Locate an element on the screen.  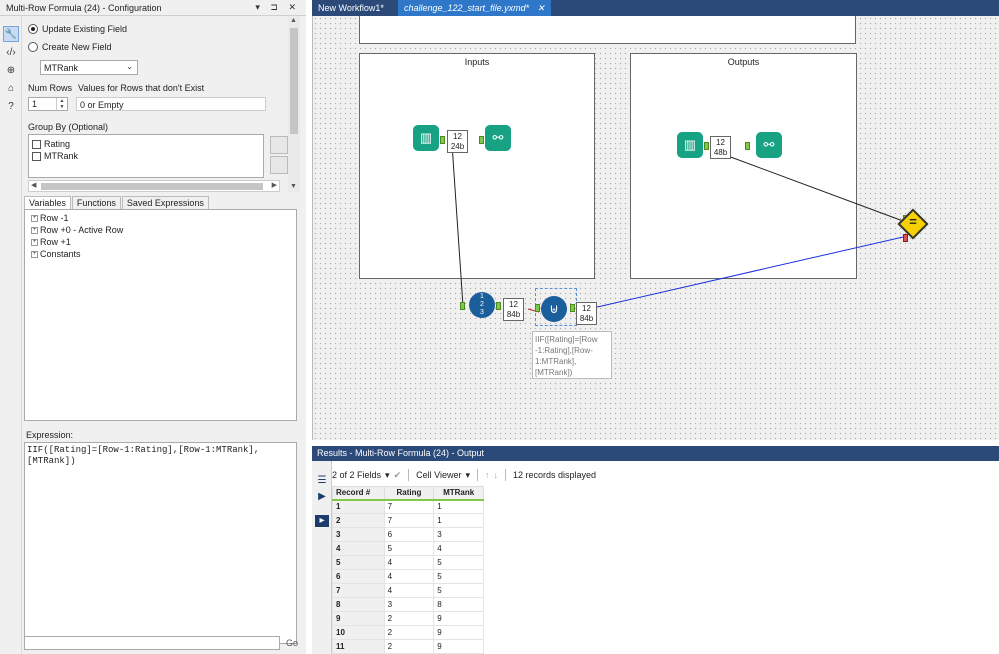
tab-functions: Functions is located at coordinates (96, 202).